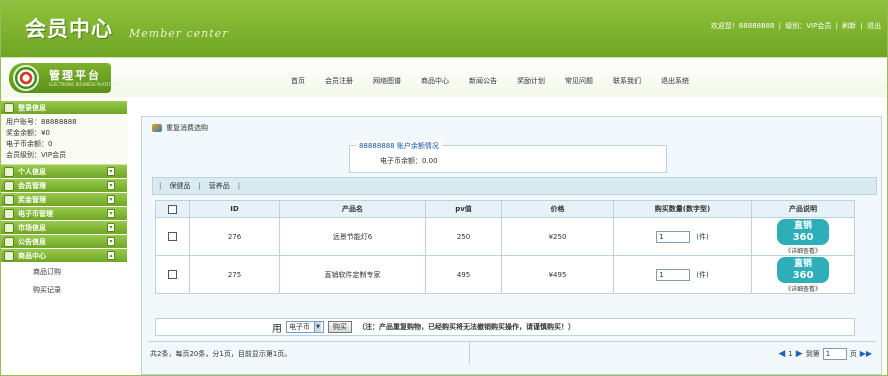 The image size is (888, 376). I want to click on payment-method-select: 电子币 ▼, so click(305, 327).